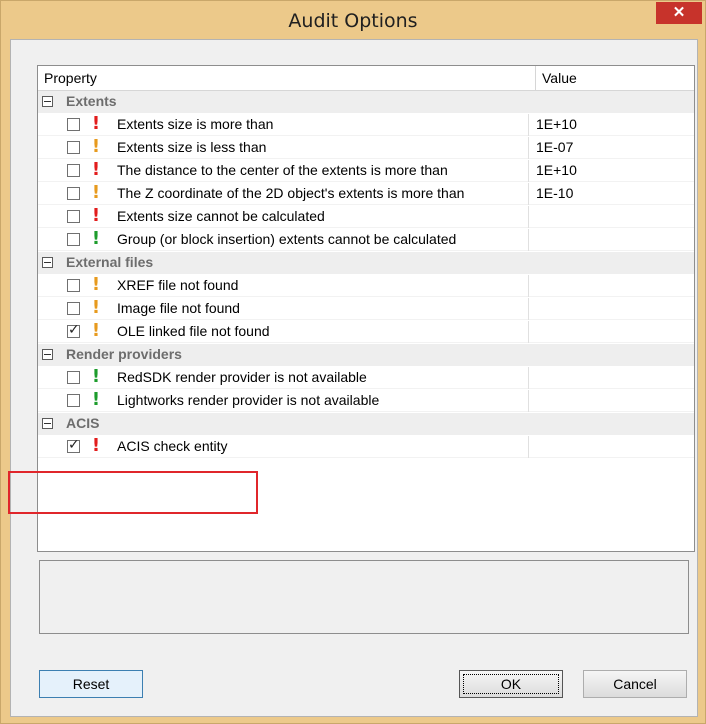 The width and height of the screenshot is (706, 724). Describe the element at coordinates (91, 684) in the screenshot. I see `reset-button: Reset` at that location.